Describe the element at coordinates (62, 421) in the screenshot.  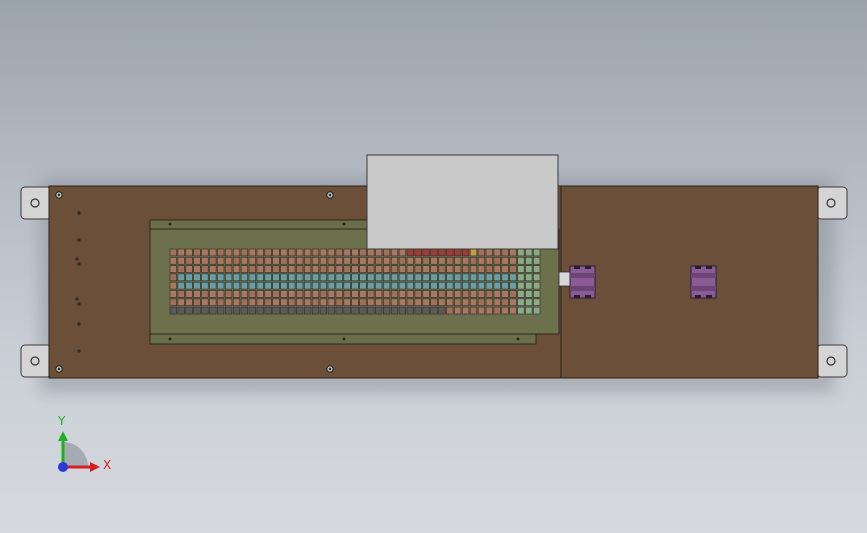
I see `y-axis-label: Y` at that location.